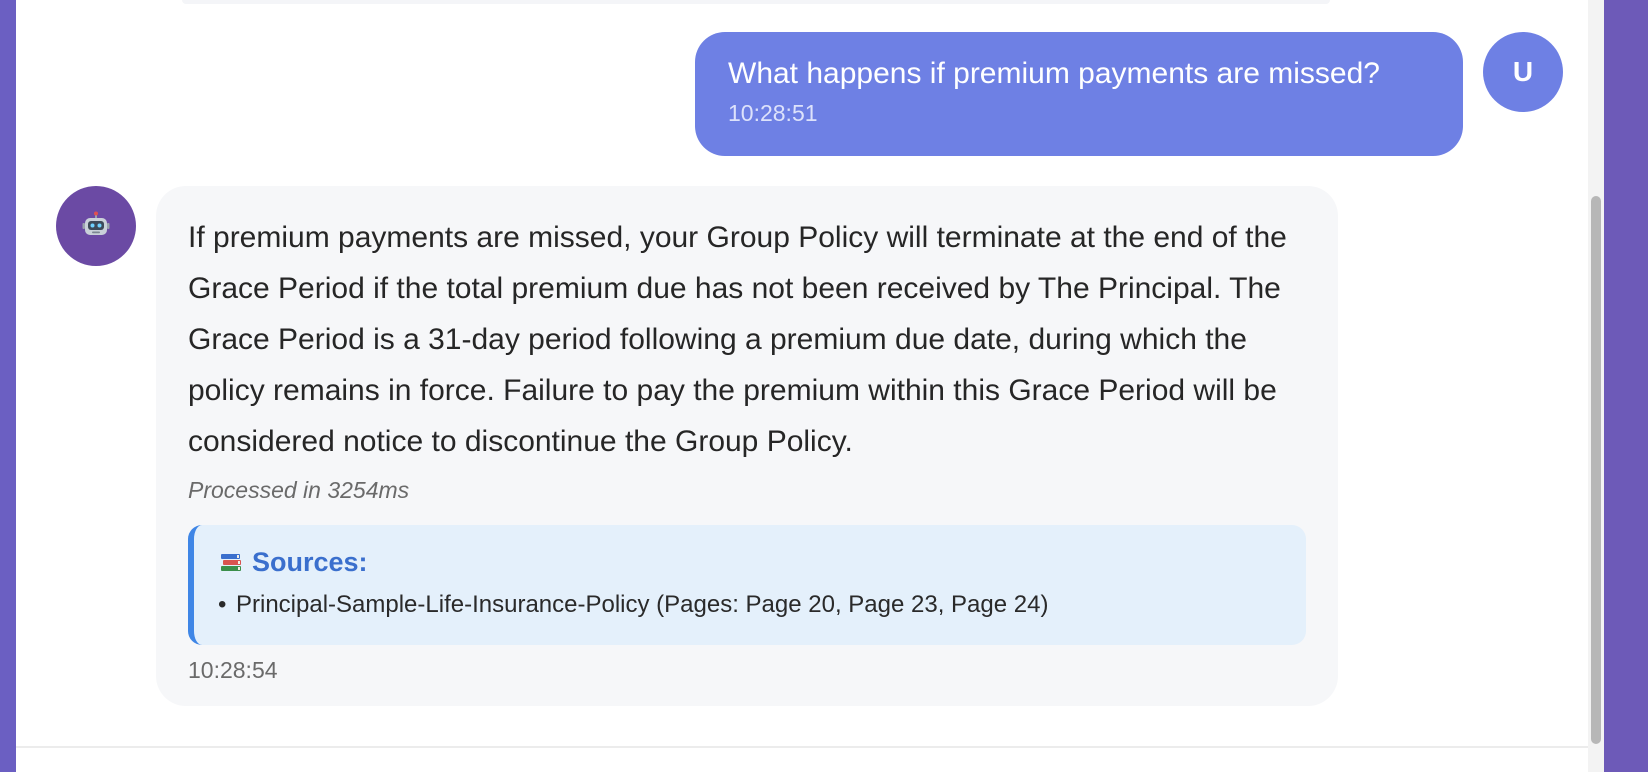  What do you see at coordinates (802, 747) in the screenshot?
I see `input-area-divider` at bounding box center [802, 747].